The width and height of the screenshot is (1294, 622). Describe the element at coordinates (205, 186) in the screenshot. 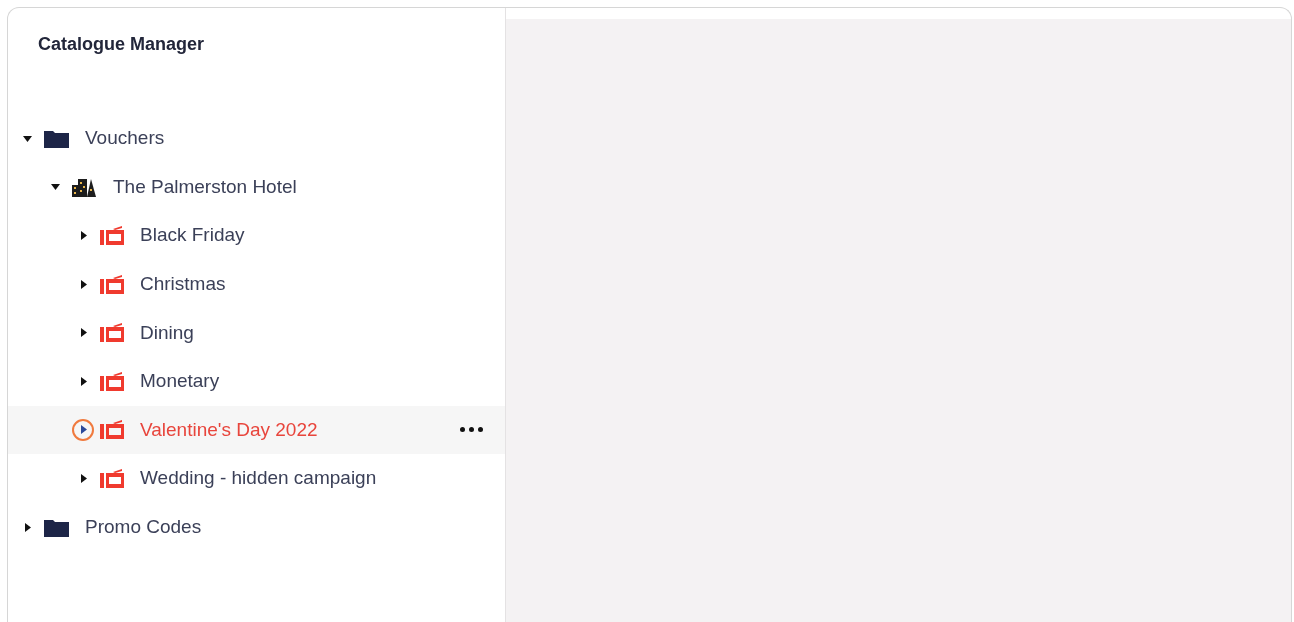

I see `tree-item-label: The Palmerston Hotel` at that location.